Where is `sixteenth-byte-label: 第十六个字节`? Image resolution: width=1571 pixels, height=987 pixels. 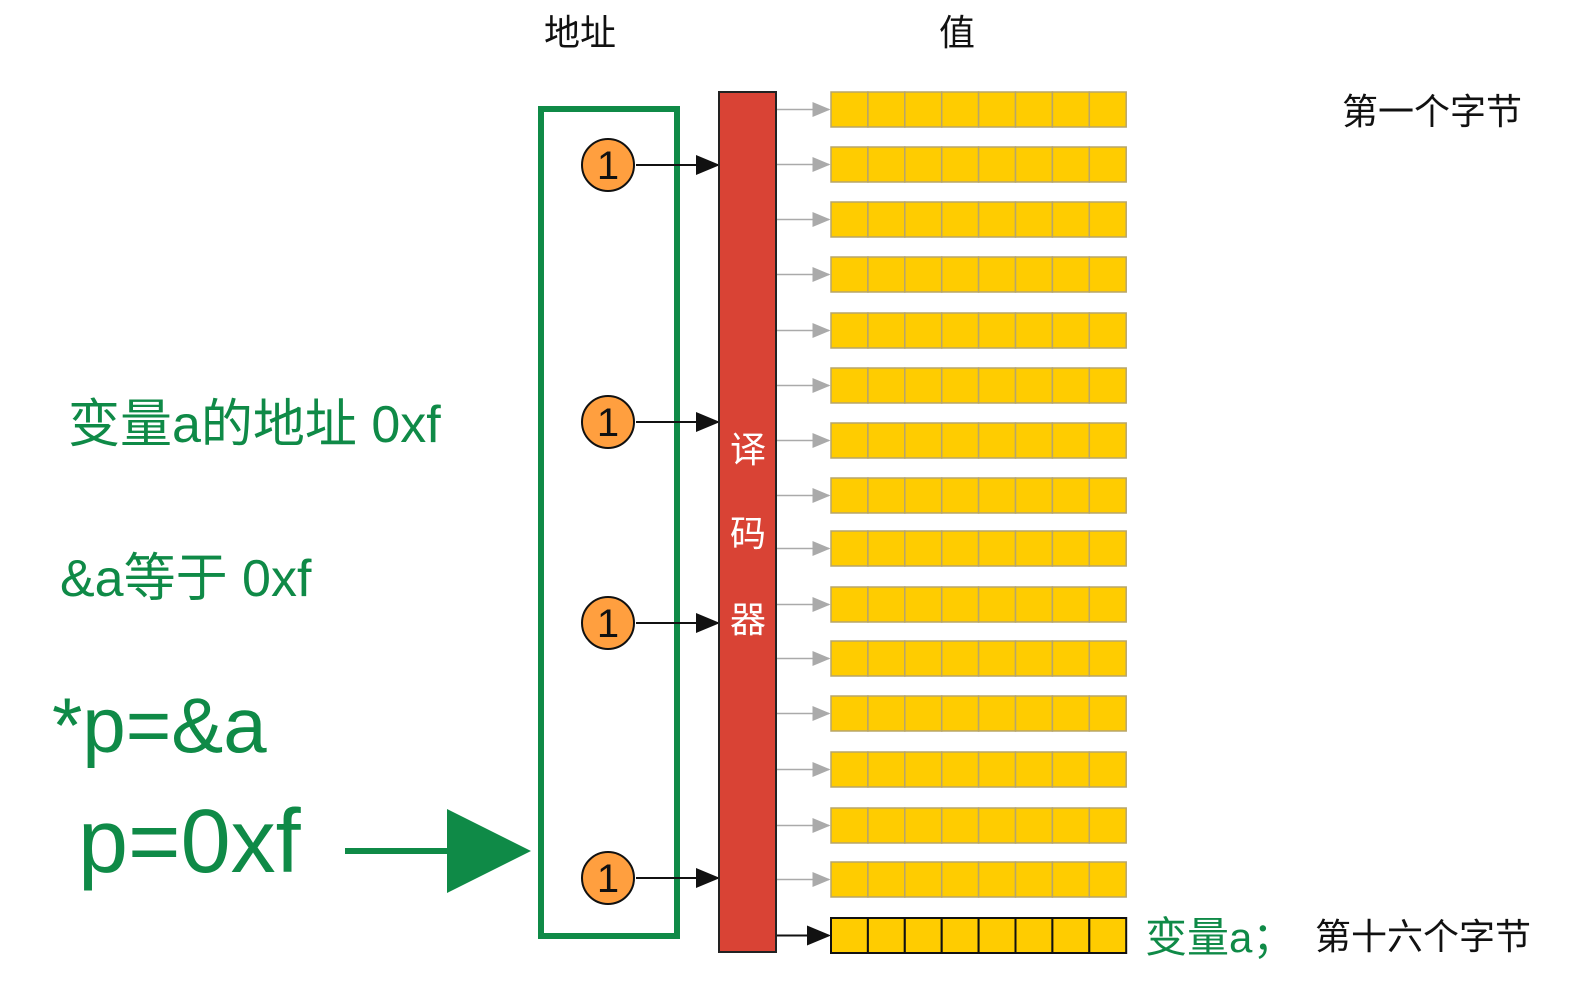 sixteenth-byte-label: 第十六个字节 is located at coordinates (1423, 936).